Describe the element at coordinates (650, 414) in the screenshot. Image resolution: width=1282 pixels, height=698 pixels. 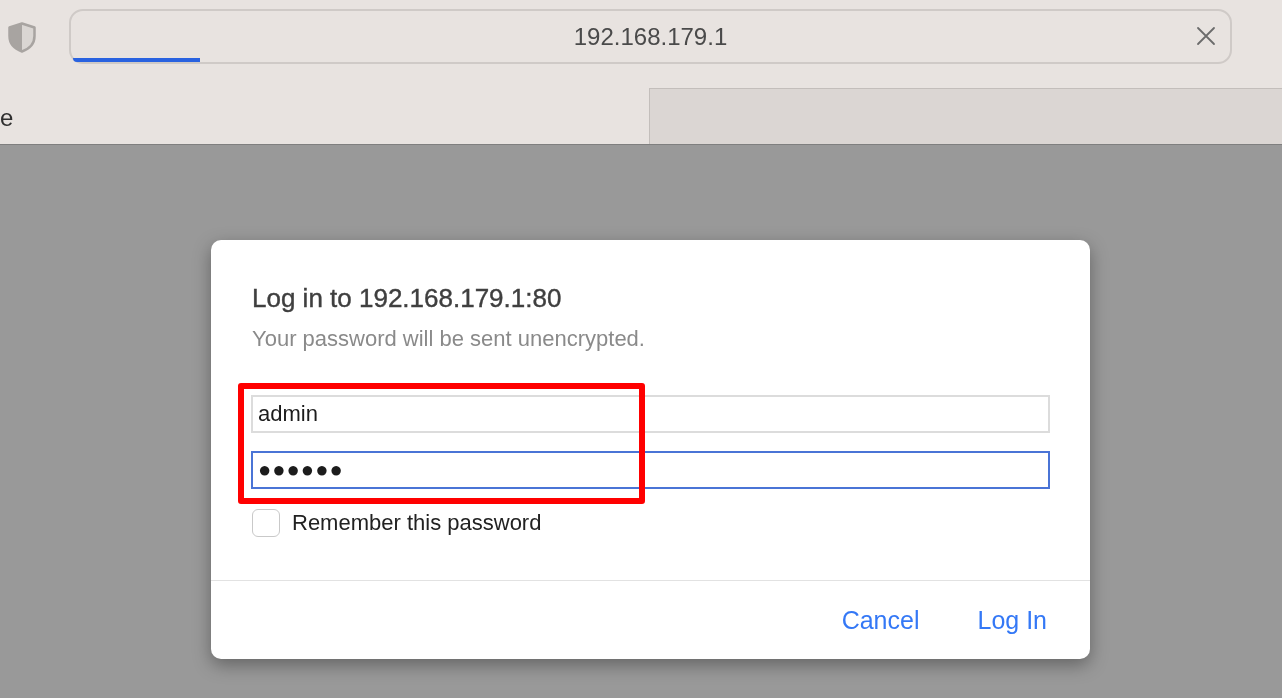
I see `username-field: admin` at that location.